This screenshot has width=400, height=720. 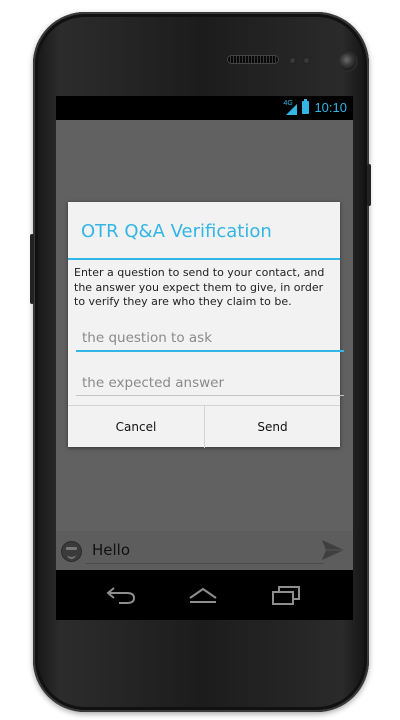 I want to click on status-clock: 10:10, so click(x=330, y=107).